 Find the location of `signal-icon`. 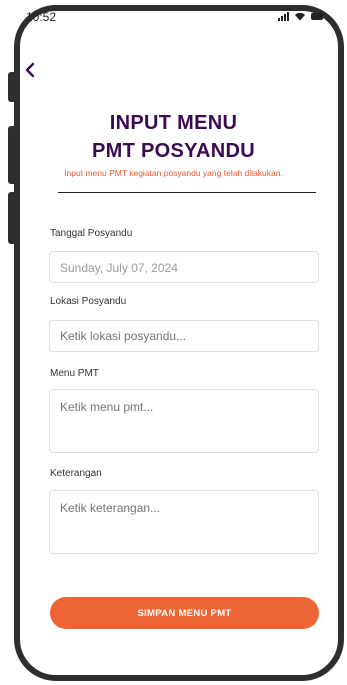

signal-icon is located at coordinates (283, 16).